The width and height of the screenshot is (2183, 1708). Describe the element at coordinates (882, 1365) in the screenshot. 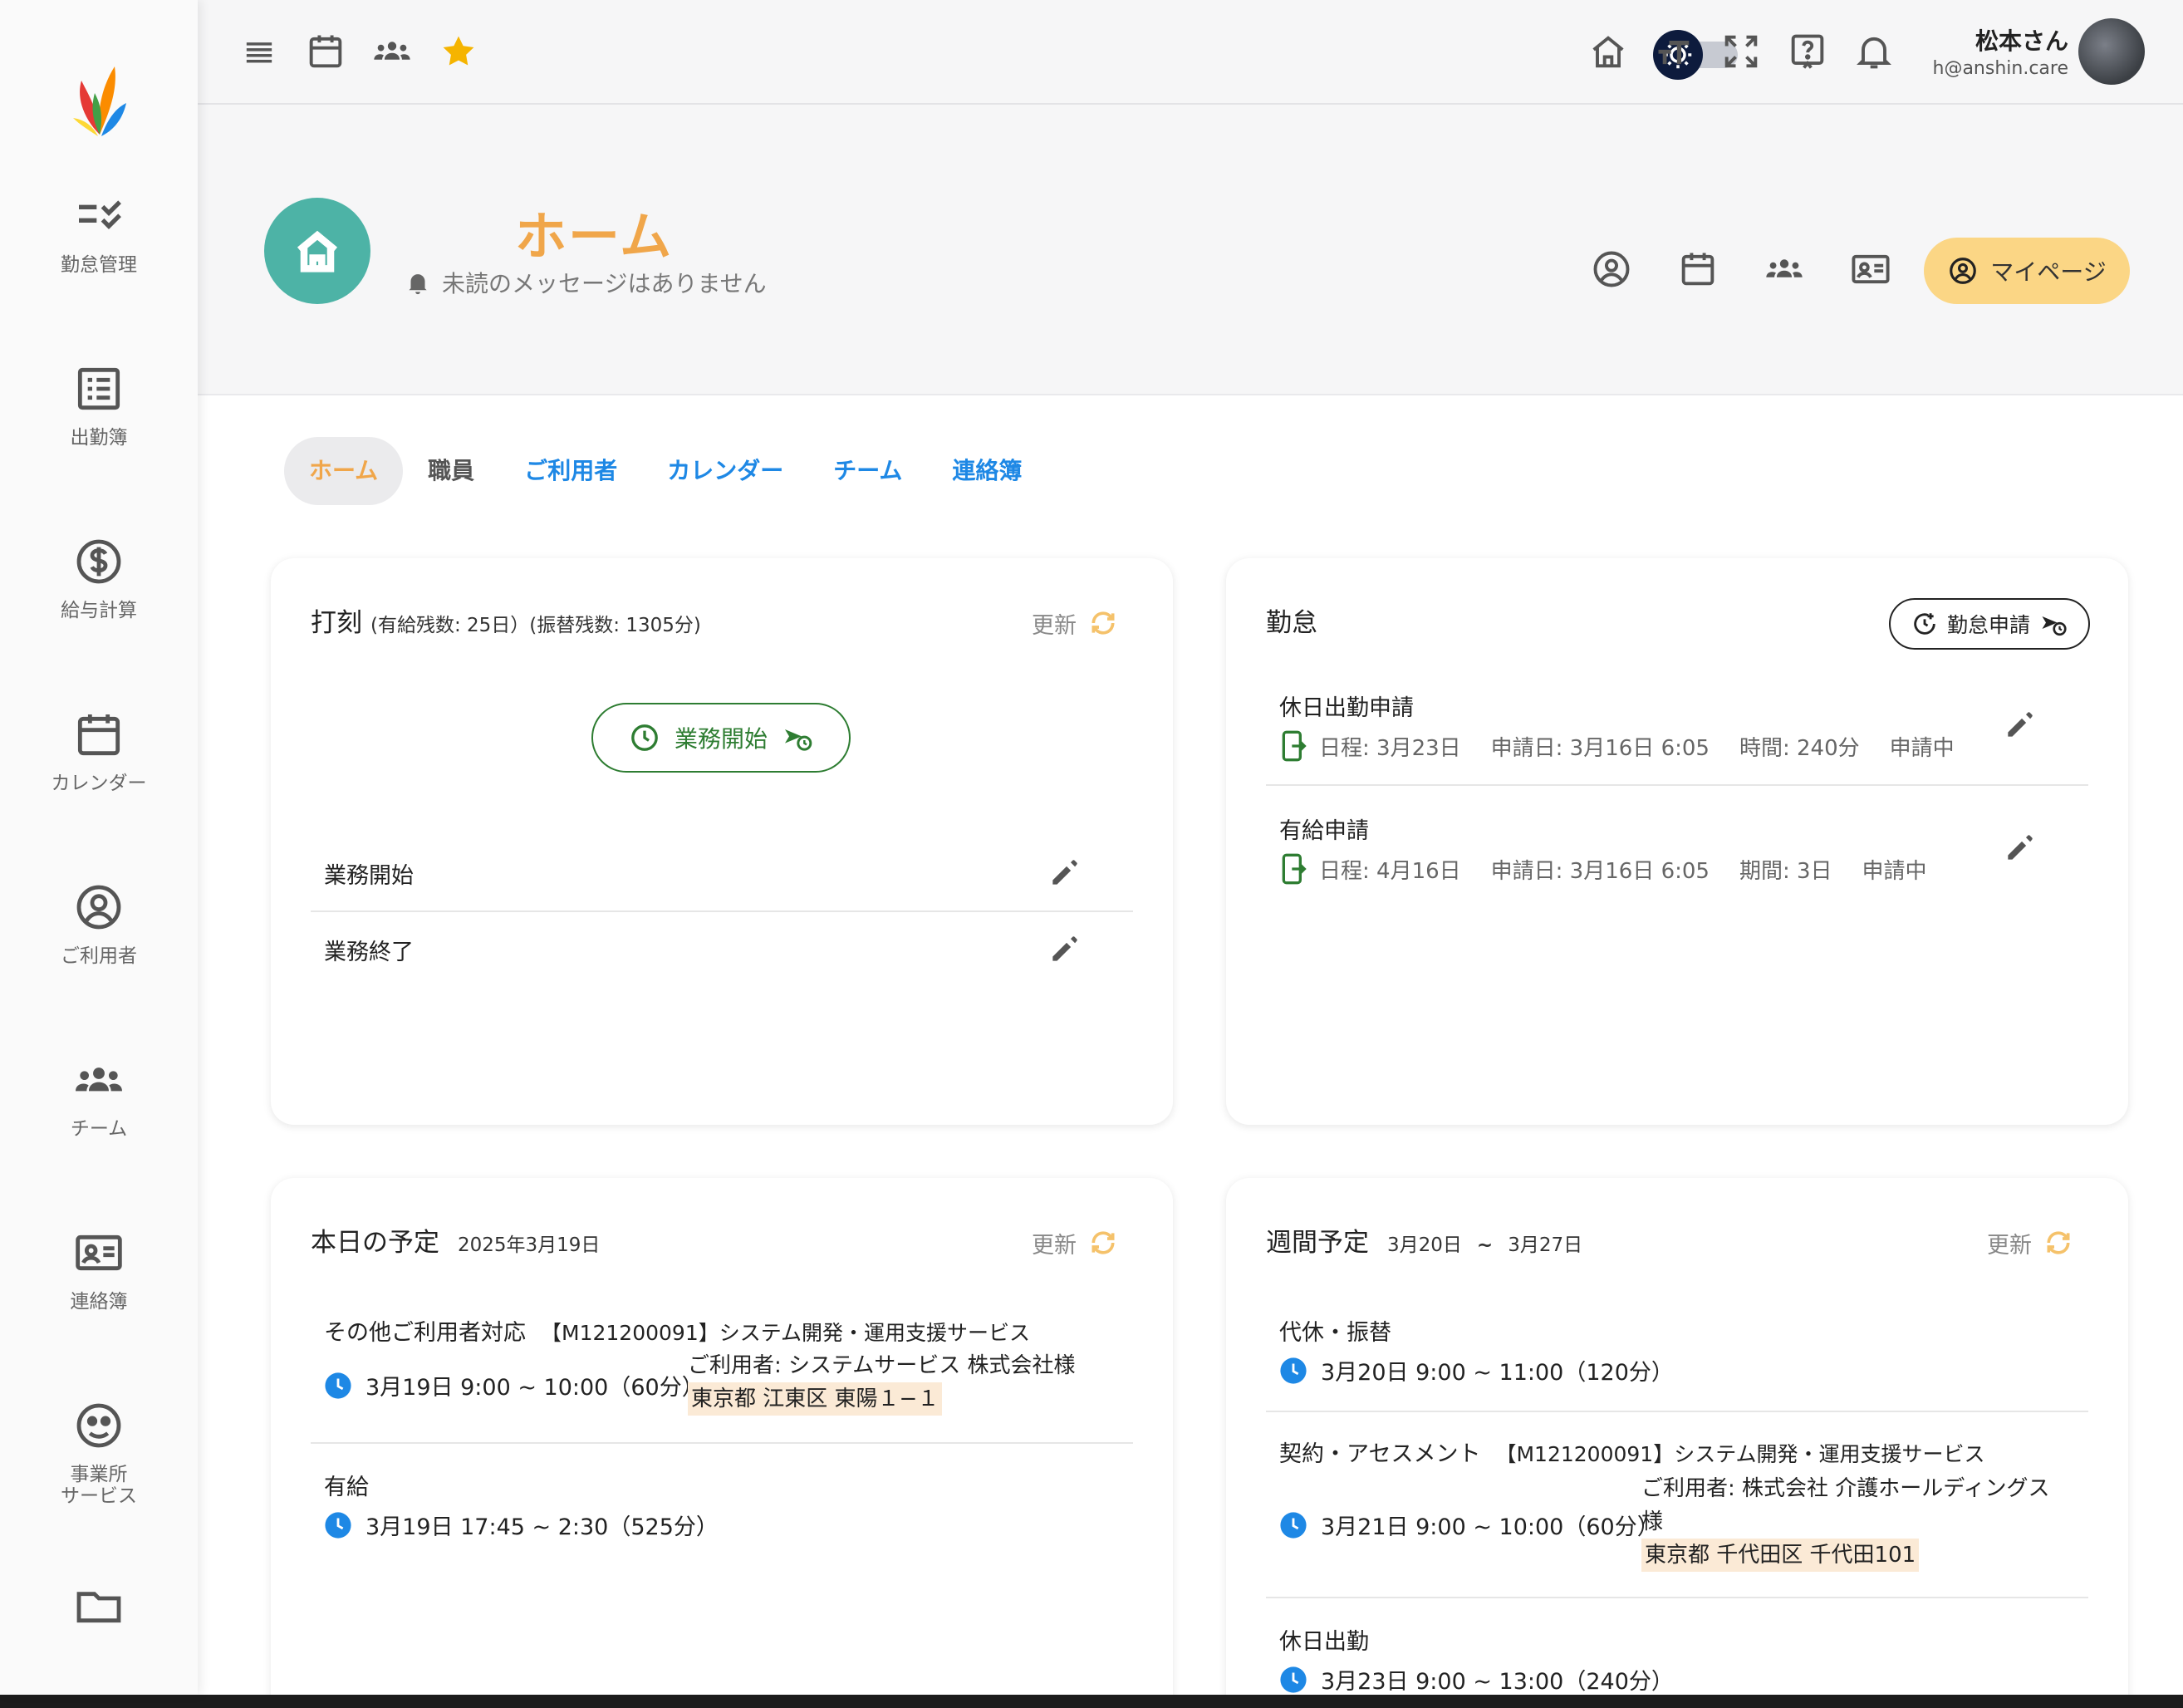

I see `client-name: ご利用者: システムサービス 株式会社様` at that location.